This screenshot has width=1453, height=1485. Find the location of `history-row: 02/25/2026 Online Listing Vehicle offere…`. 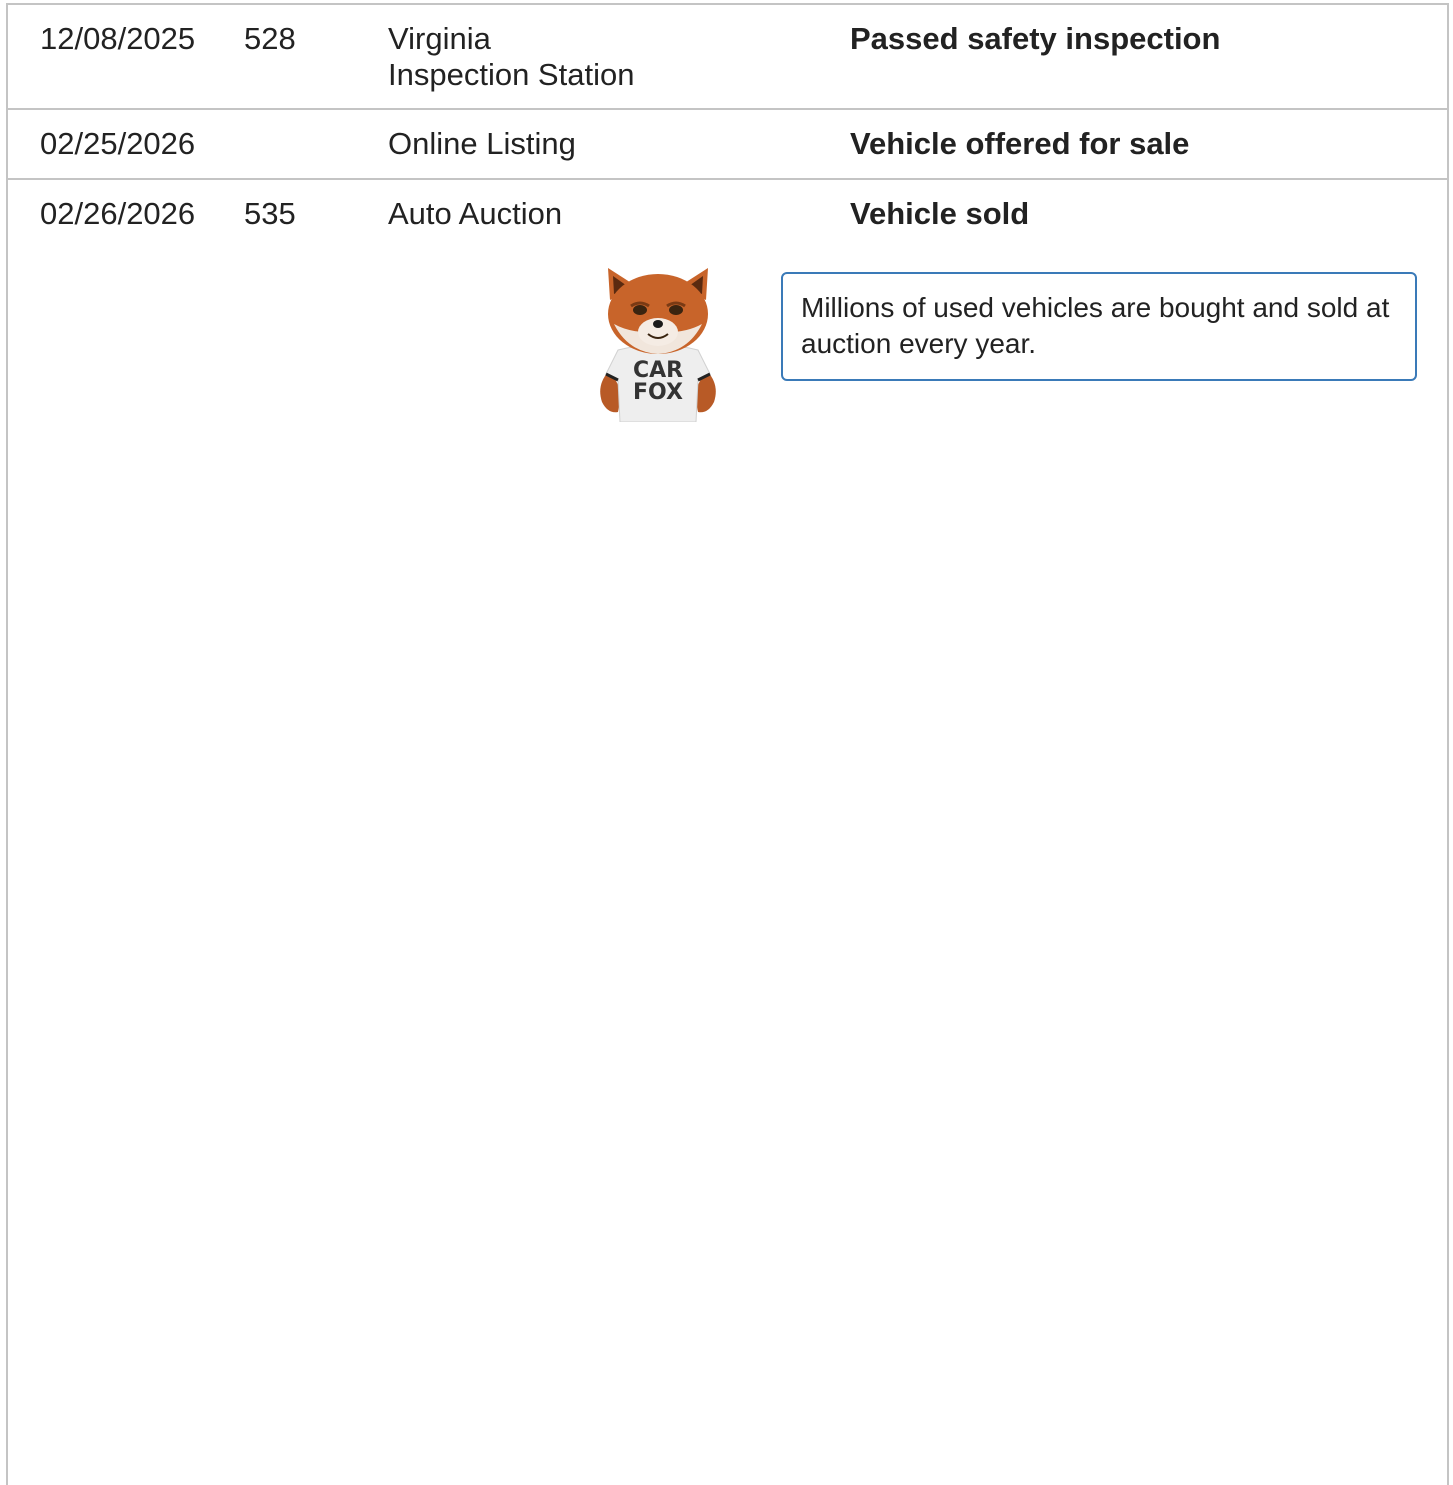

history-row: 02/25/2026 Online Listing Vehicle offere… is located at coordinates (727, 145).